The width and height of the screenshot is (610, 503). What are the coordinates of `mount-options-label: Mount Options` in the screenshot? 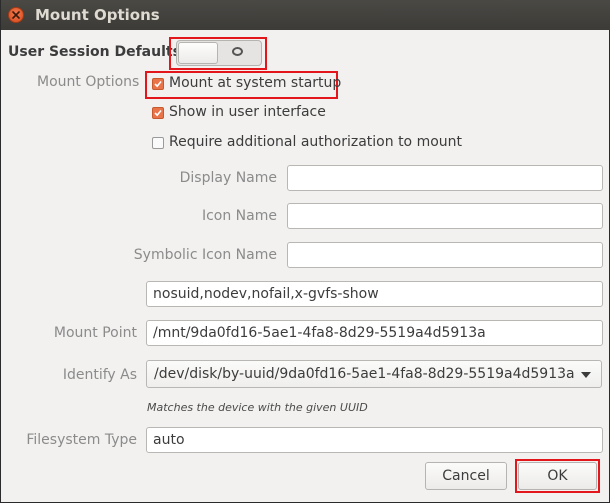 It's located at (88, 82).